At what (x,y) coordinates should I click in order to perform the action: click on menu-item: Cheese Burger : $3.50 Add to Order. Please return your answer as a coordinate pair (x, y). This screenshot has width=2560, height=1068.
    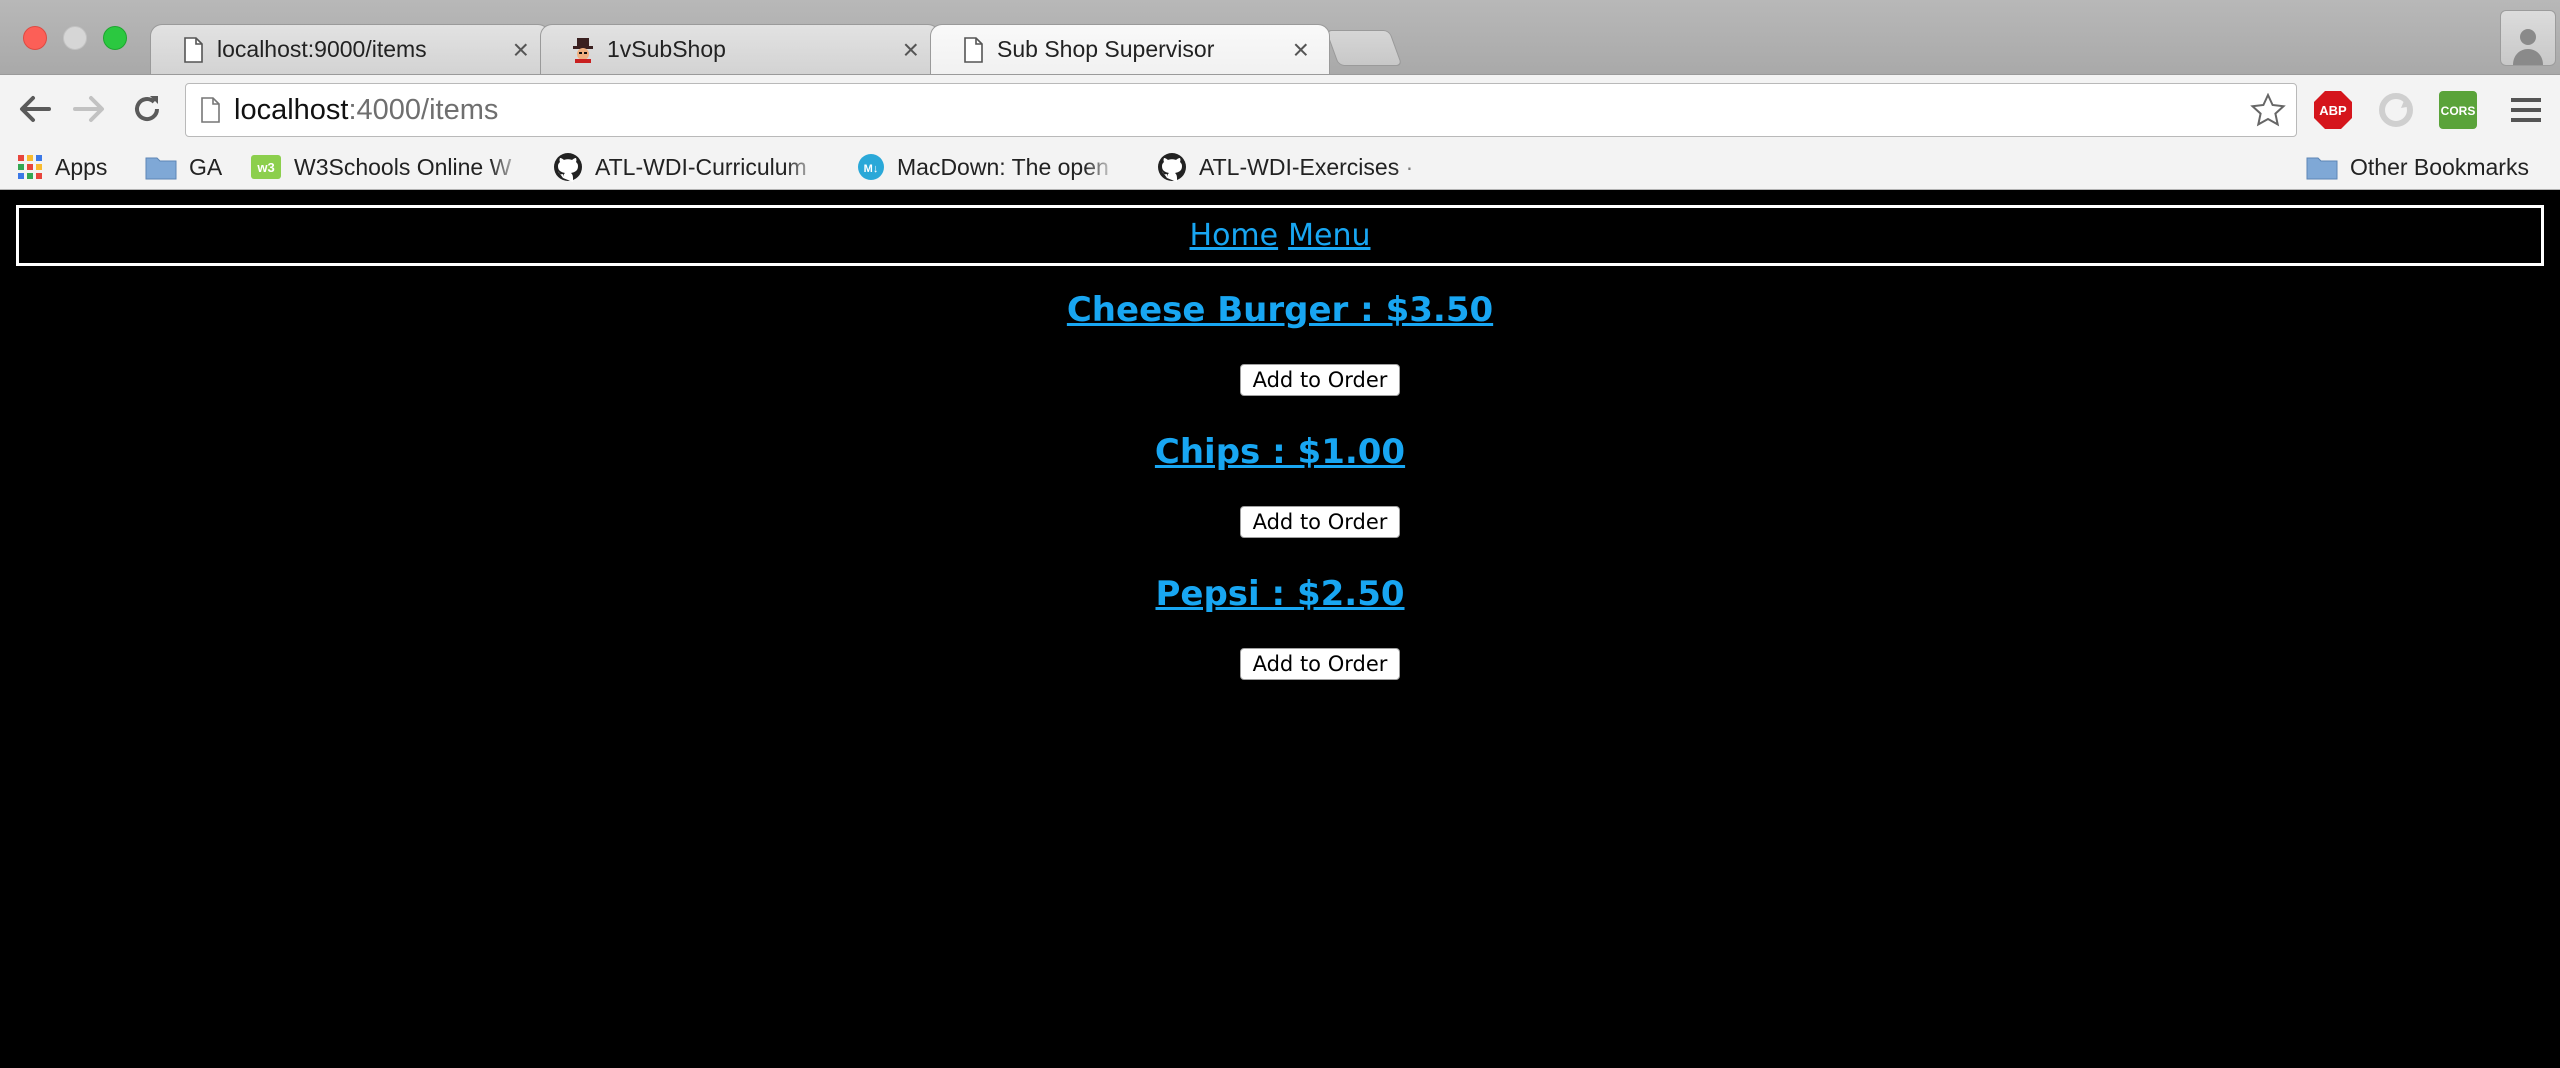
    Looking at the image, I should click on (1280, 361).